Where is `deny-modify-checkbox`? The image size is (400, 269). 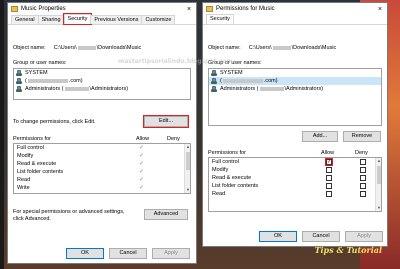 deny-modify-checkbox is located at coordinates (363, 170).